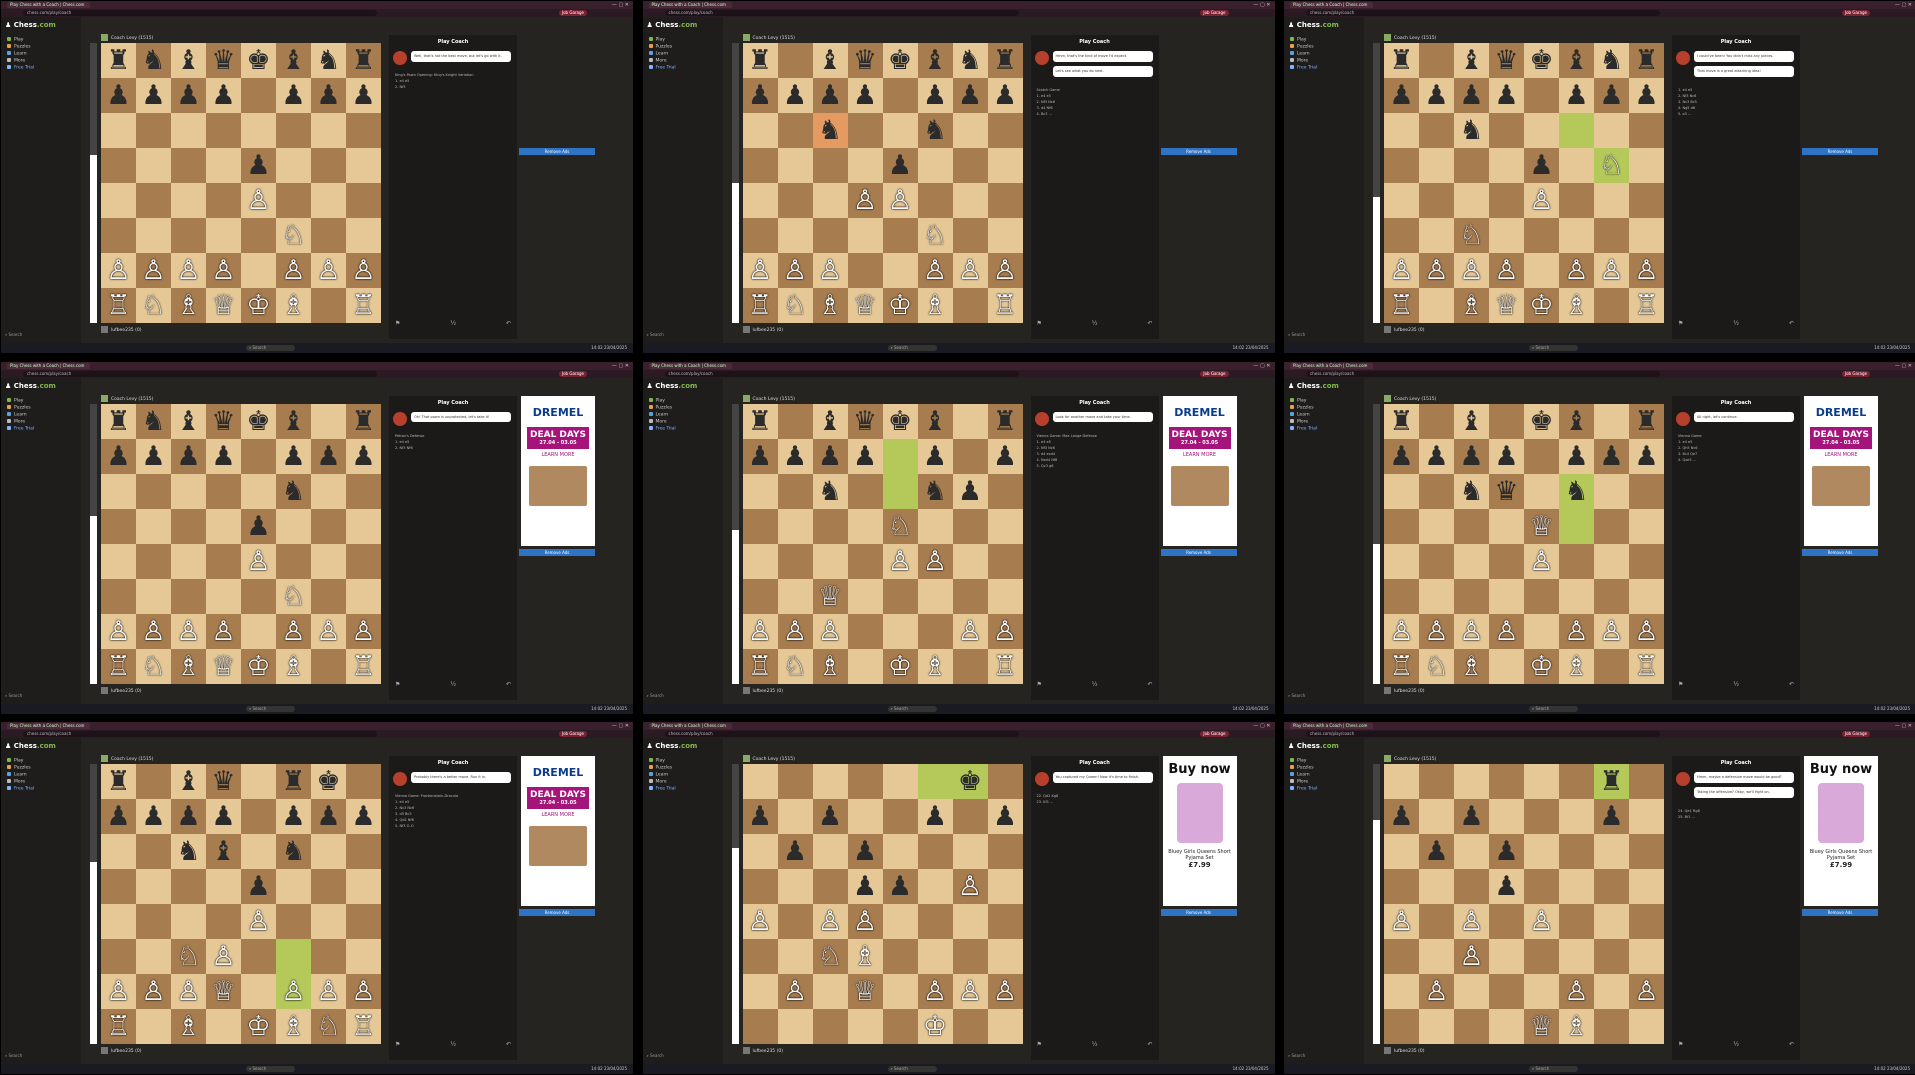 The width and height of the screenshot is (1915, 1075). Describe the element at coordinates (188, 561) in the screenshot. I see `square-c4` at that location.